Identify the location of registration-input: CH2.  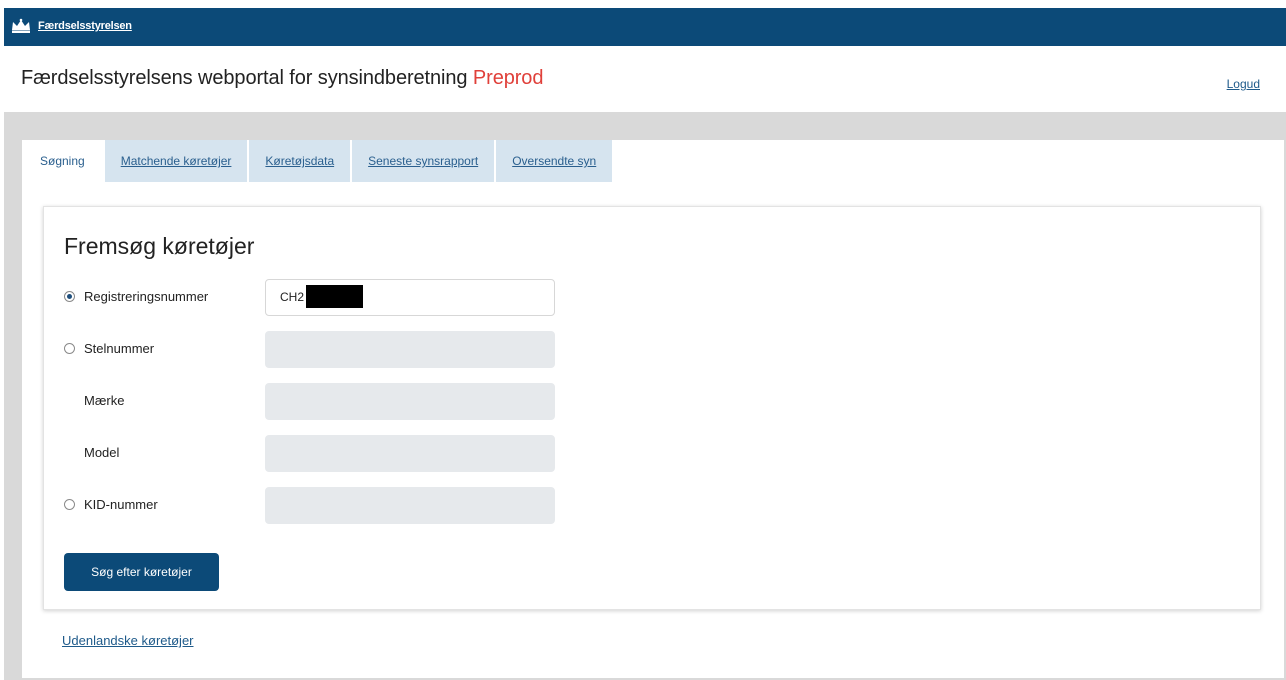
(410, 297).